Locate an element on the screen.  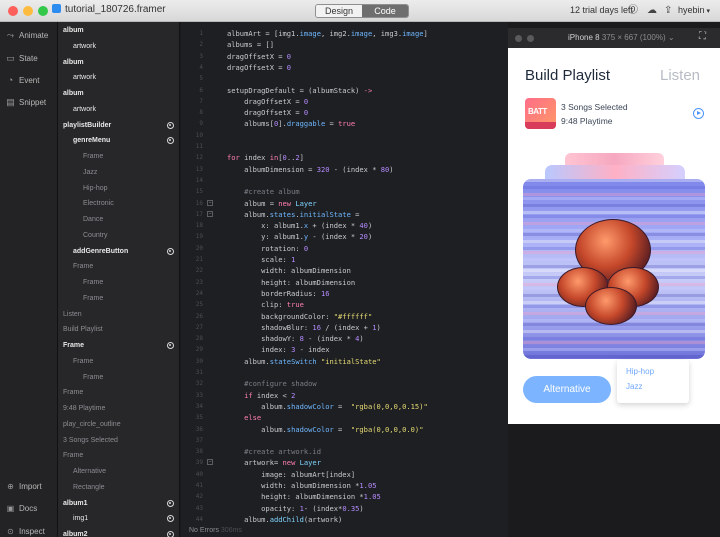
help-icon: ⓪ is located at coordinates (633, 10).